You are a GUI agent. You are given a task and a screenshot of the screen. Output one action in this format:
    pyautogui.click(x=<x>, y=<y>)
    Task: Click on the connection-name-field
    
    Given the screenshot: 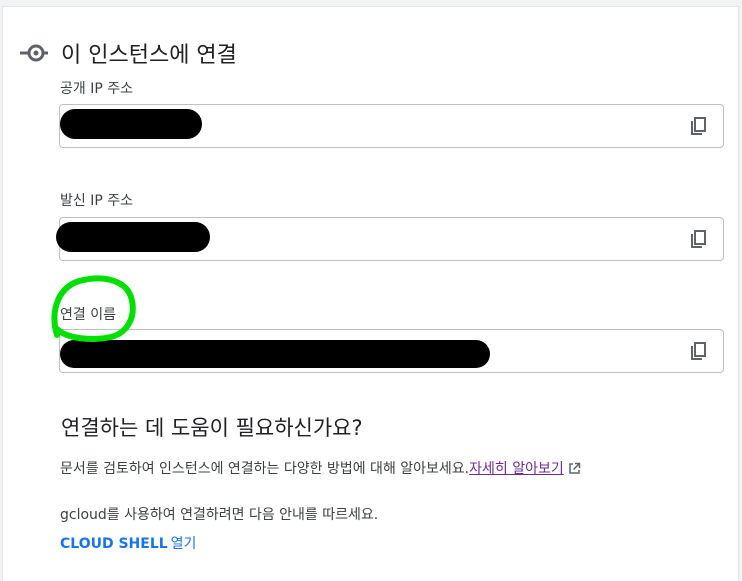 What is the action you would take?
    pyautogui.click(x=391, y=351)
    